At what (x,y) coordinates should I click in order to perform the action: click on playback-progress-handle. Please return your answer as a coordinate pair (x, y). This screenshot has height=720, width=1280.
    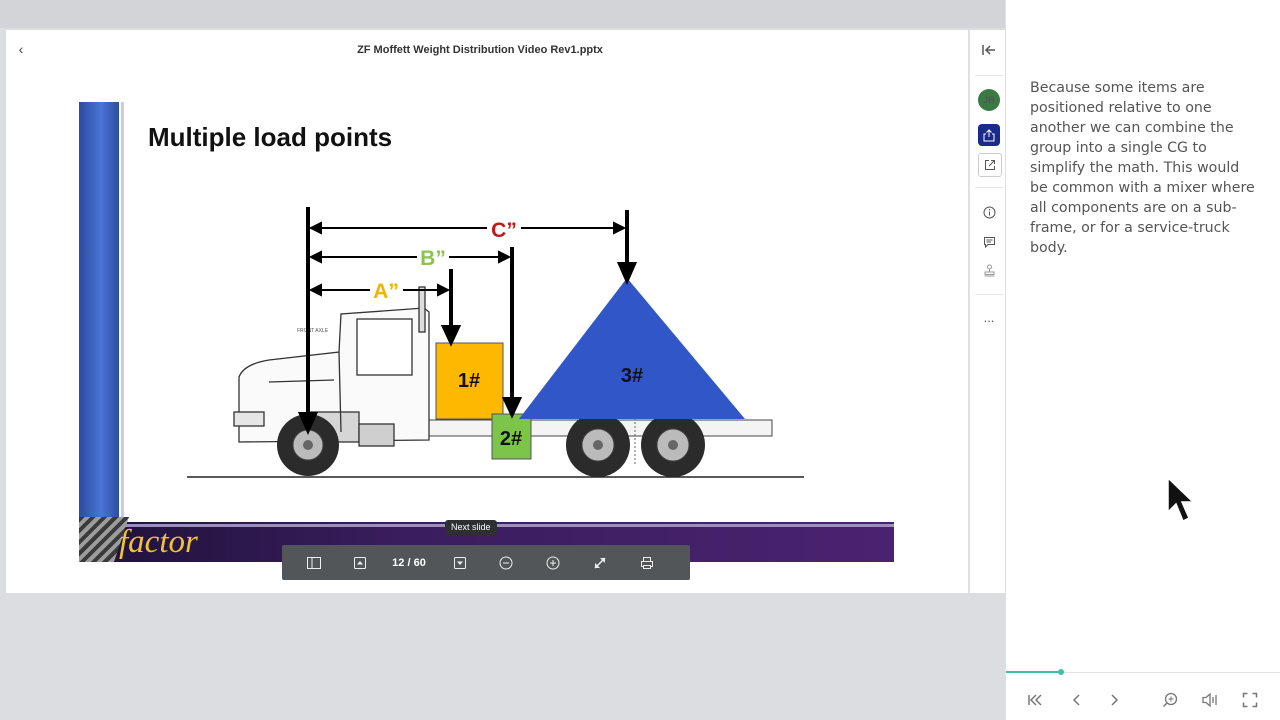
    Looking at the image, I should click on (1061, 672).